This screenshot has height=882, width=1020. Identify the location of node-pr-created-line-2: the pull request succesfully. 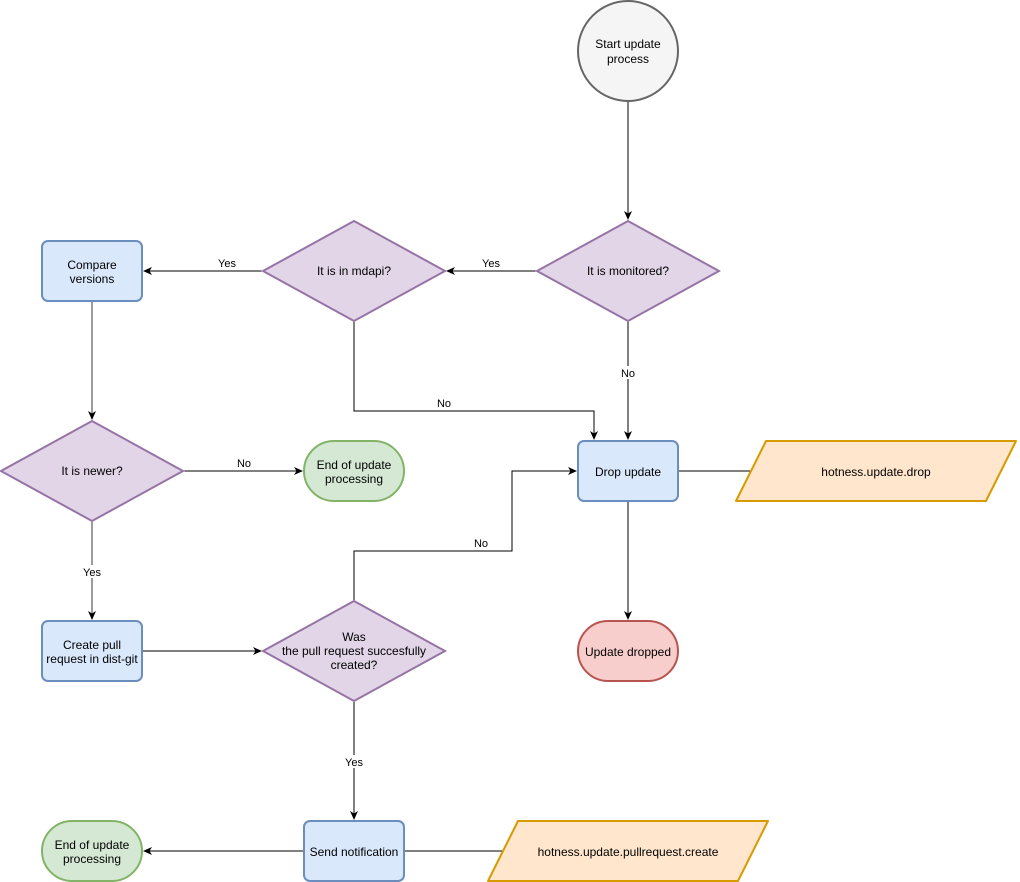
(354, 651).